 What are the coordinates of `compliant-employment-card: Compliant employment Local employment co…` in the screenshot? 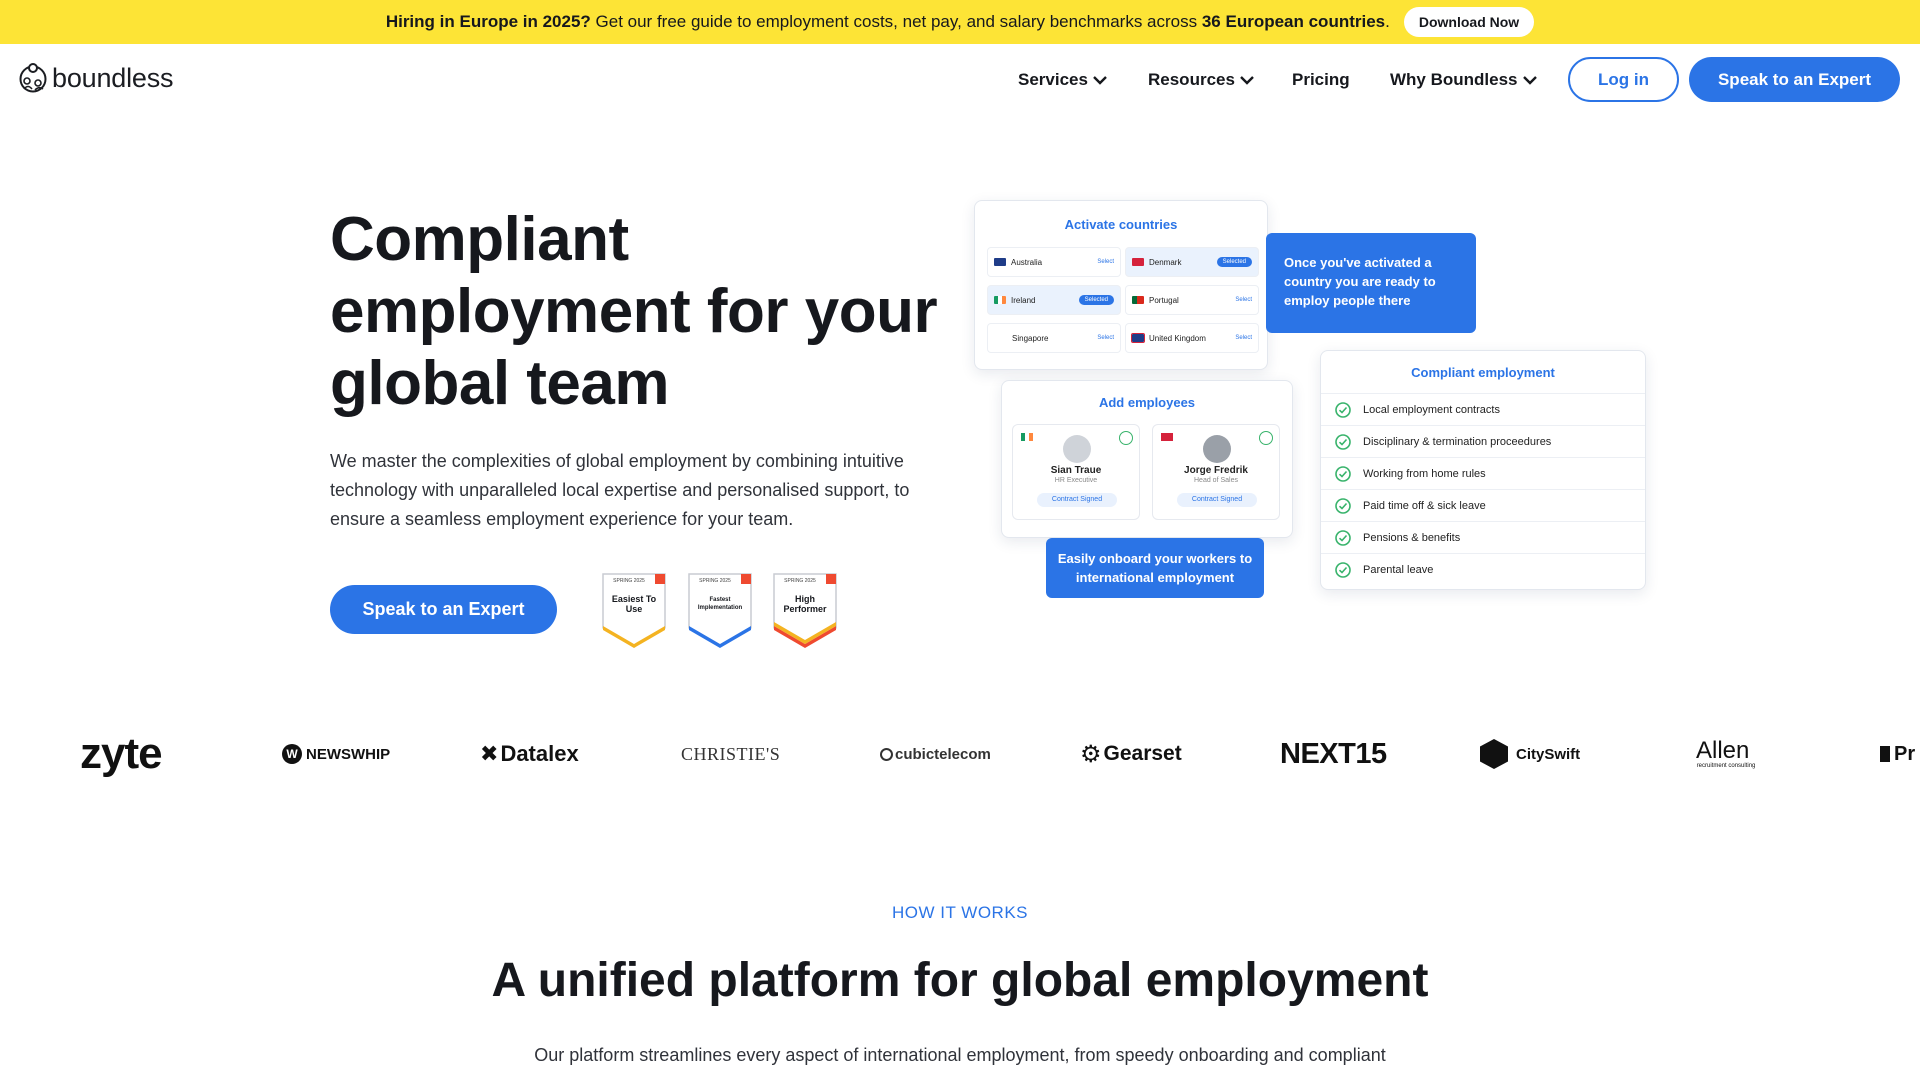 It's located at (1483, 470).